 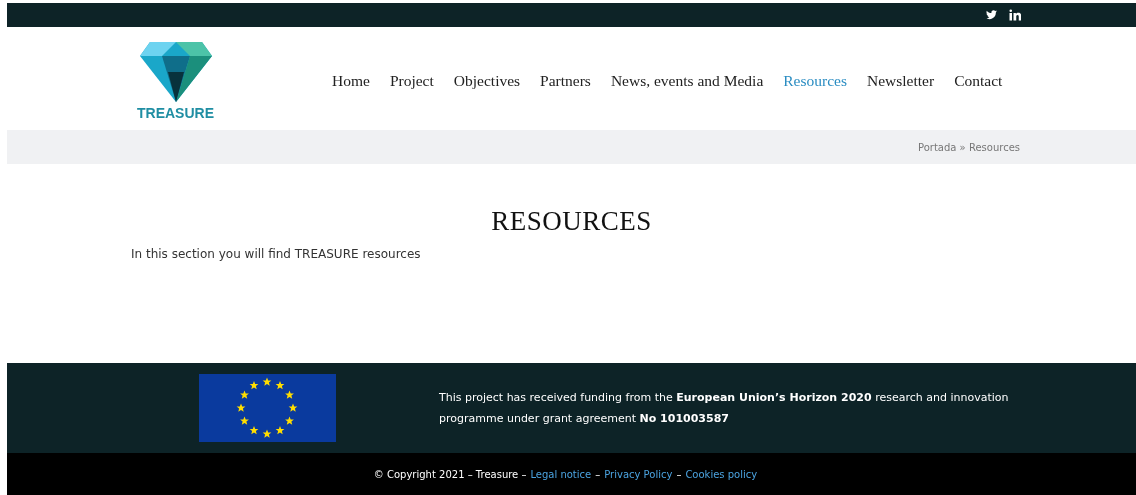 I want to click on nav-link: Project, so click(x=411, y=80).